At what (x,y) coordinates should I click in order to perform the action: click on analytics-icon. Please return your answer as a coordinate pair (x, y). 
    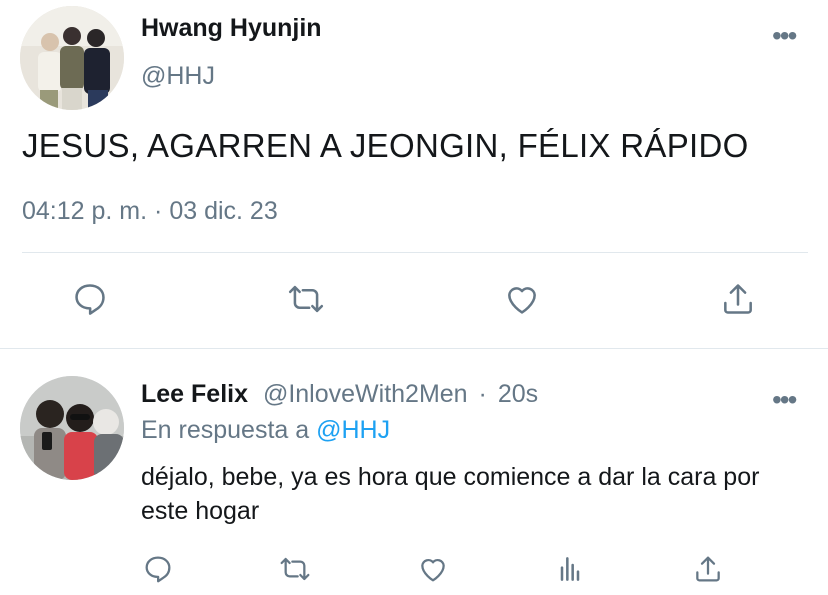
    Looking at the image, I should click on (570, 569).